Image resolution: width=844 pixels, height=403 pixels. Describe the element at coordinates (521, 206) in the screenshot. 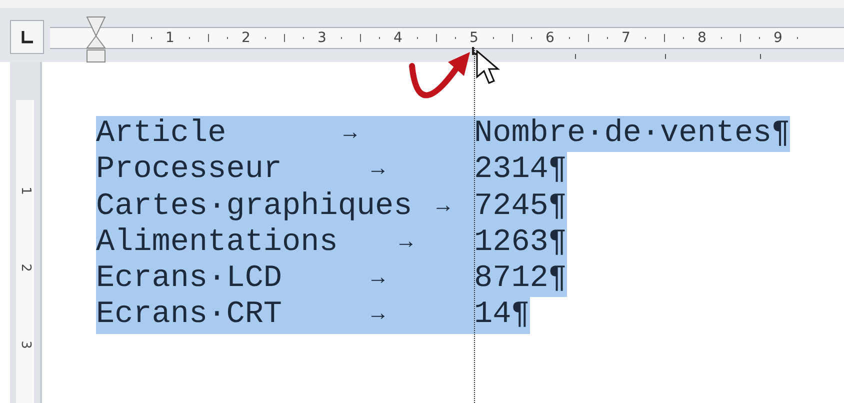

I see `sales-value: 7245¶` at that location.